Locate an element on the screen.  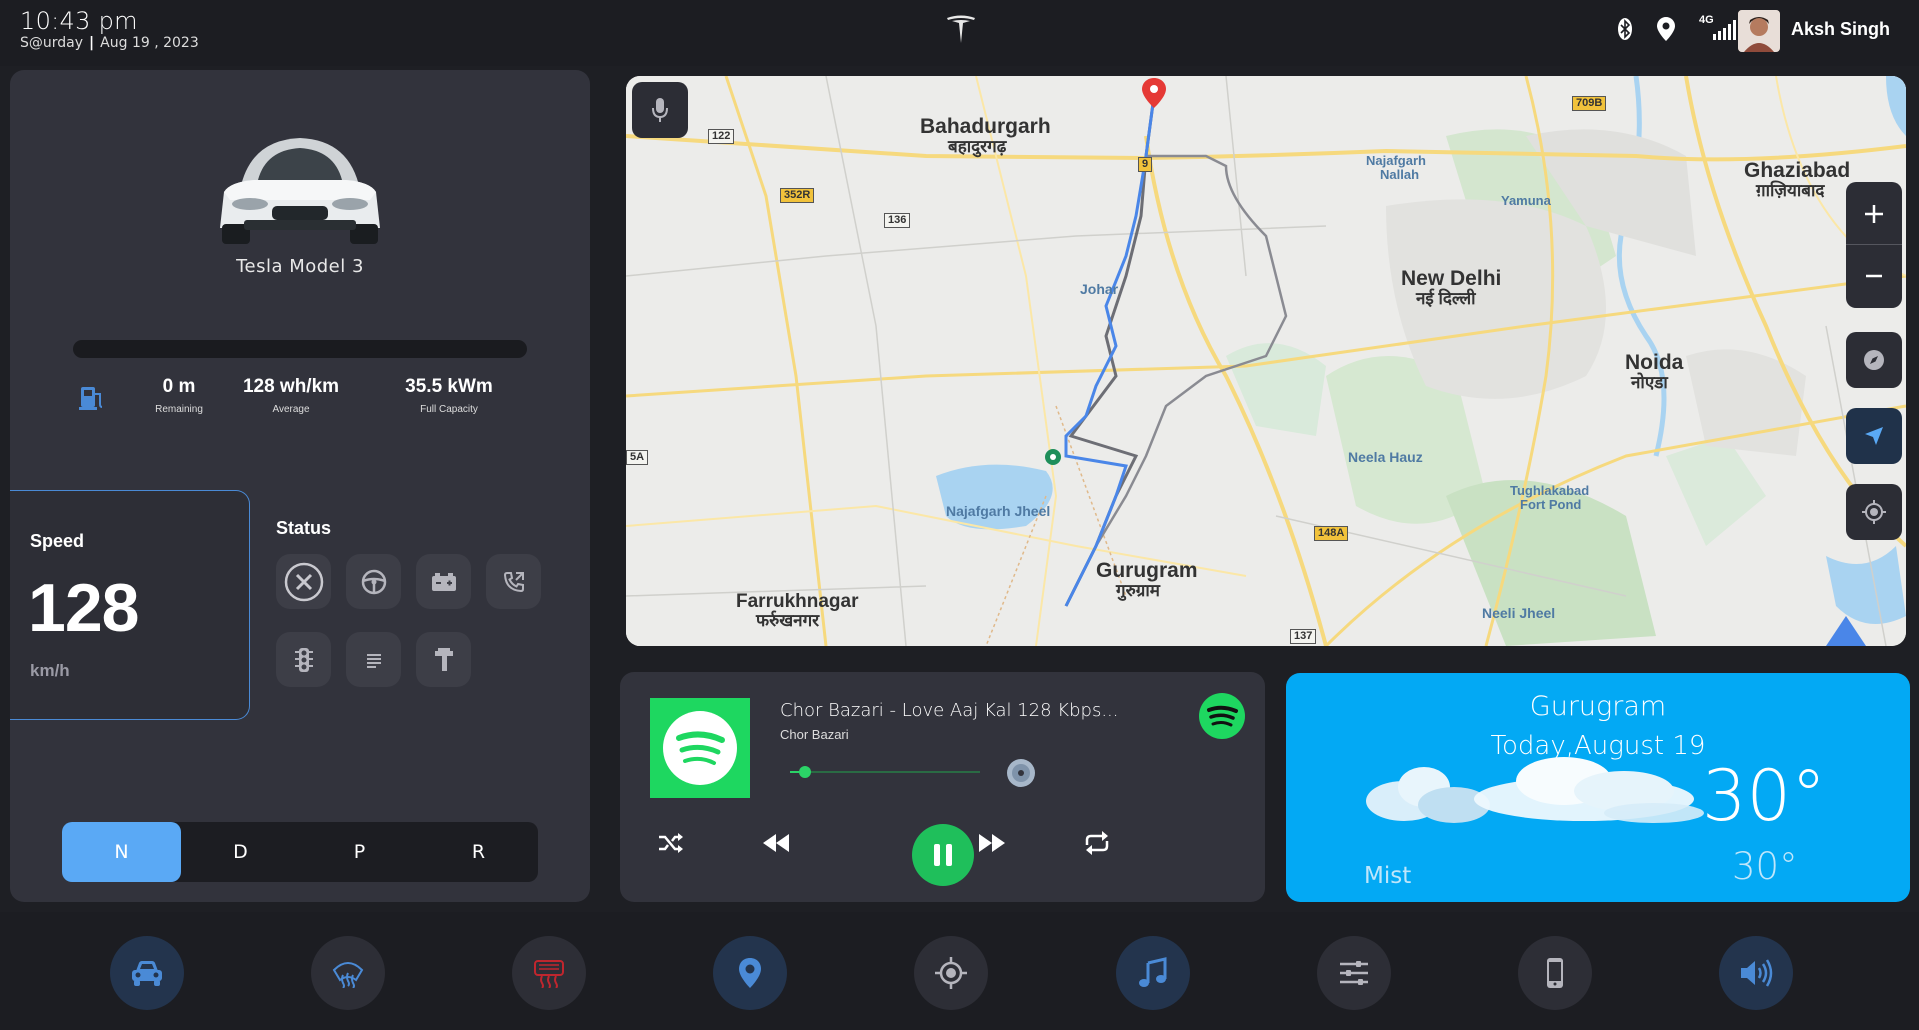
dock-volume-button is located at coordinates (1756, 973).